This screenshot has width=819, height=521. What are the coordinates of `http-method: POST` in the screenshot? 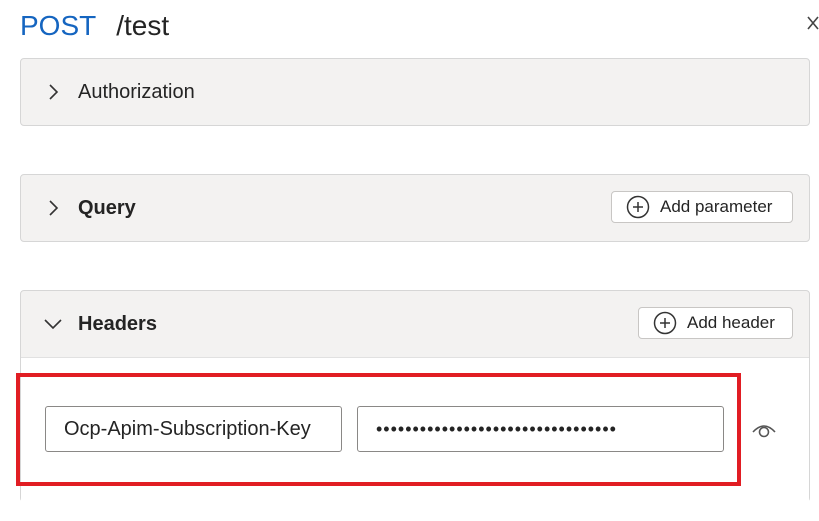 It's located at (58, 25).